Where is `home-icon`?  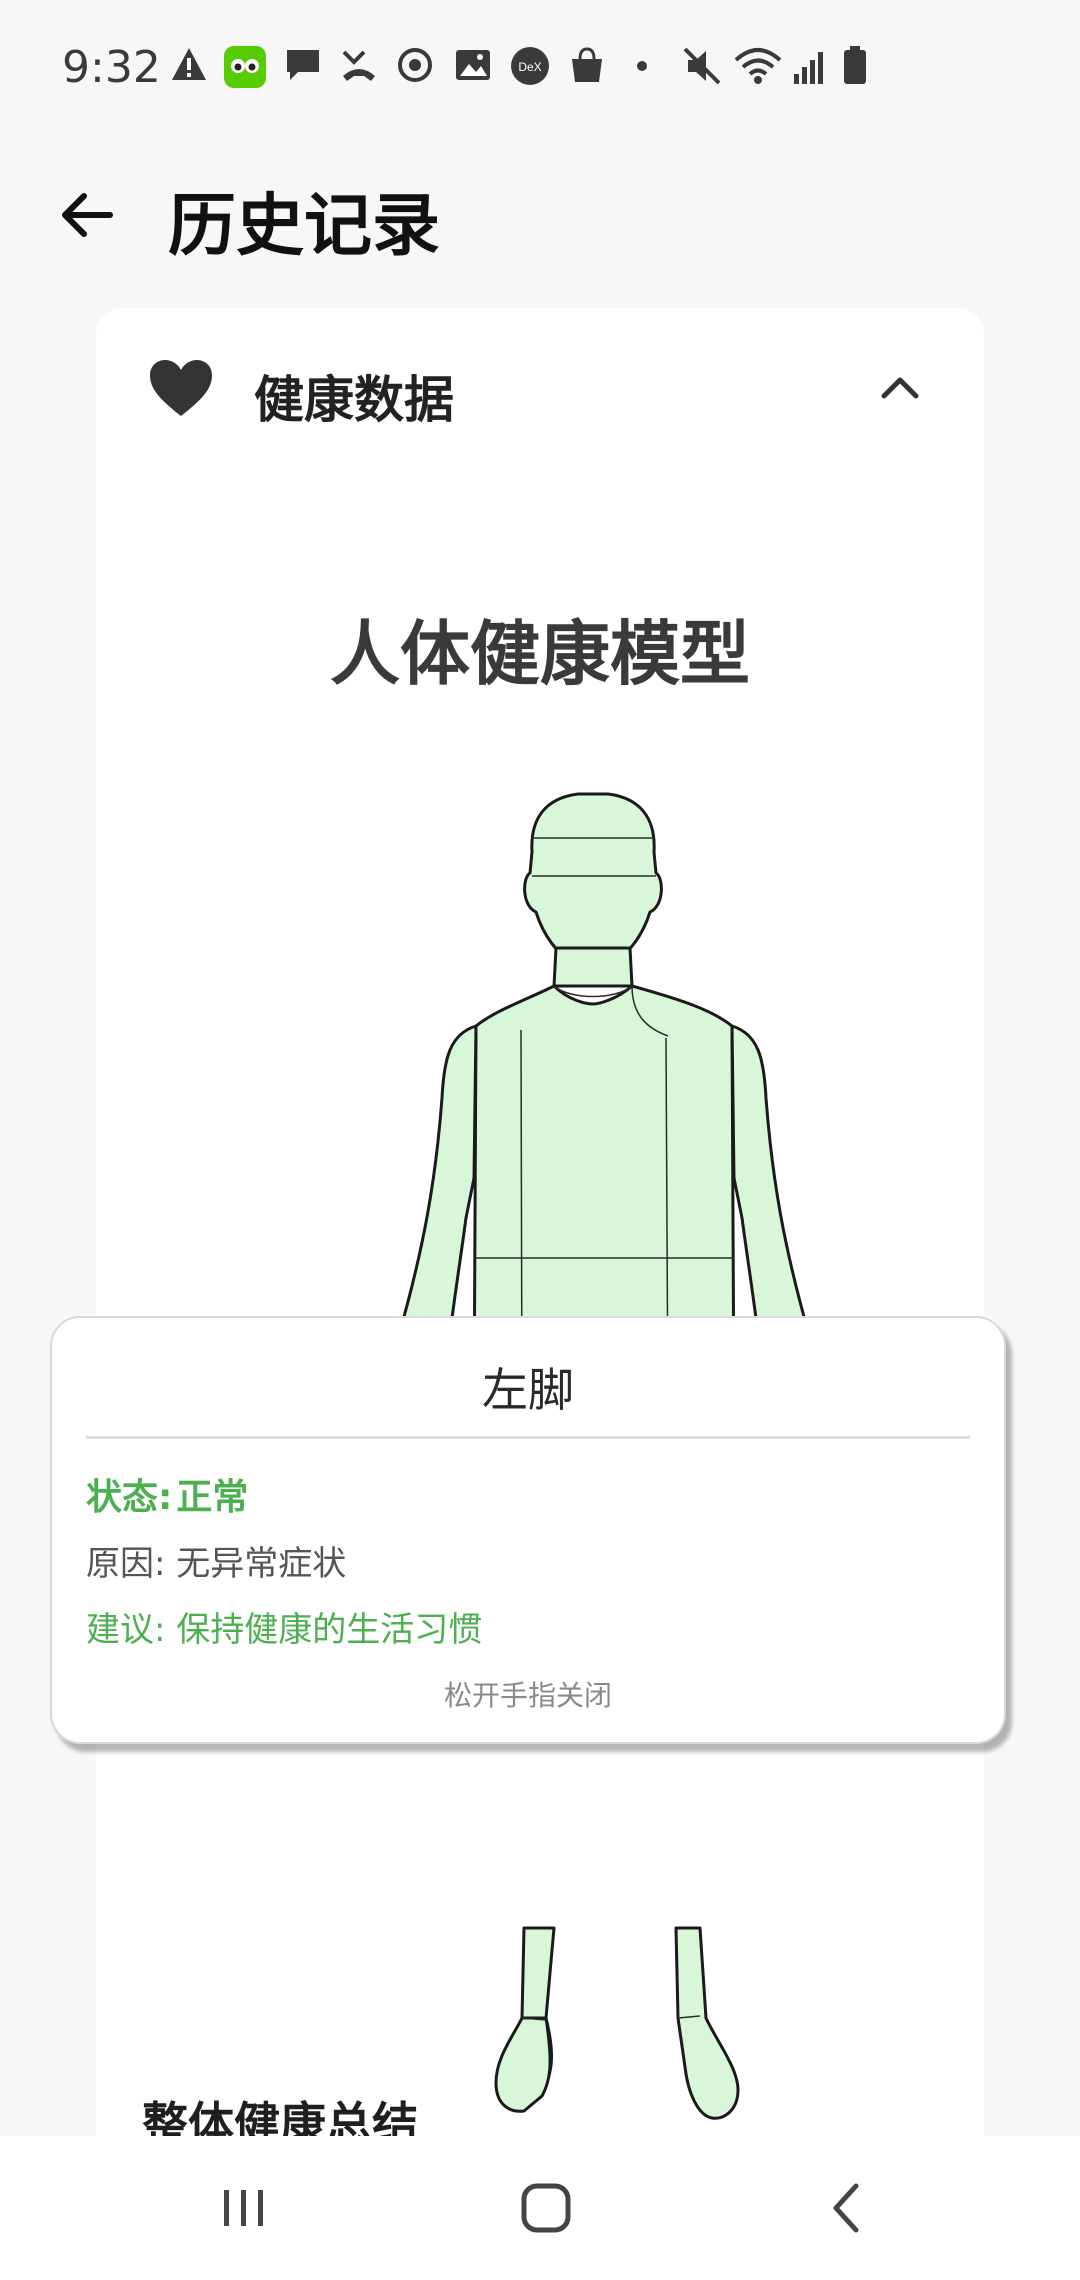 home-icon is located at coordinates (546, 2208).